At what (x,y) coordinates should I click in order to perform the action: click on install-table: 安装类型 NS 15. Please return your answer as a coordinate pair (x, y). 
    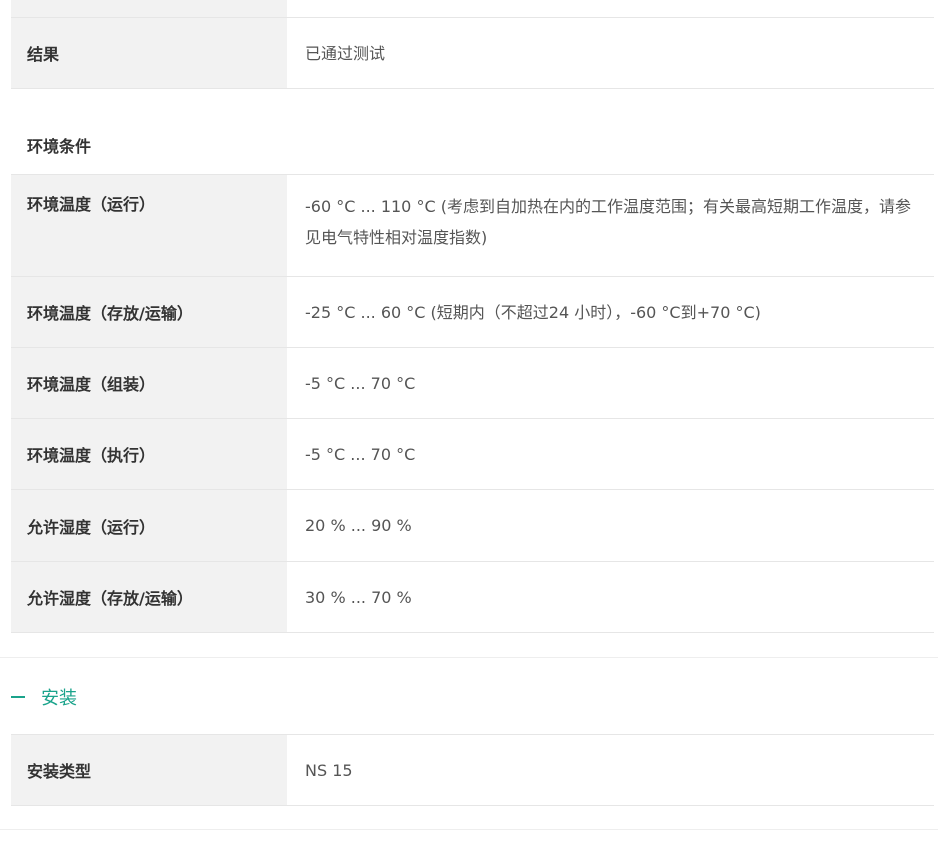
    Looking at the image, I should click on (472, 770).